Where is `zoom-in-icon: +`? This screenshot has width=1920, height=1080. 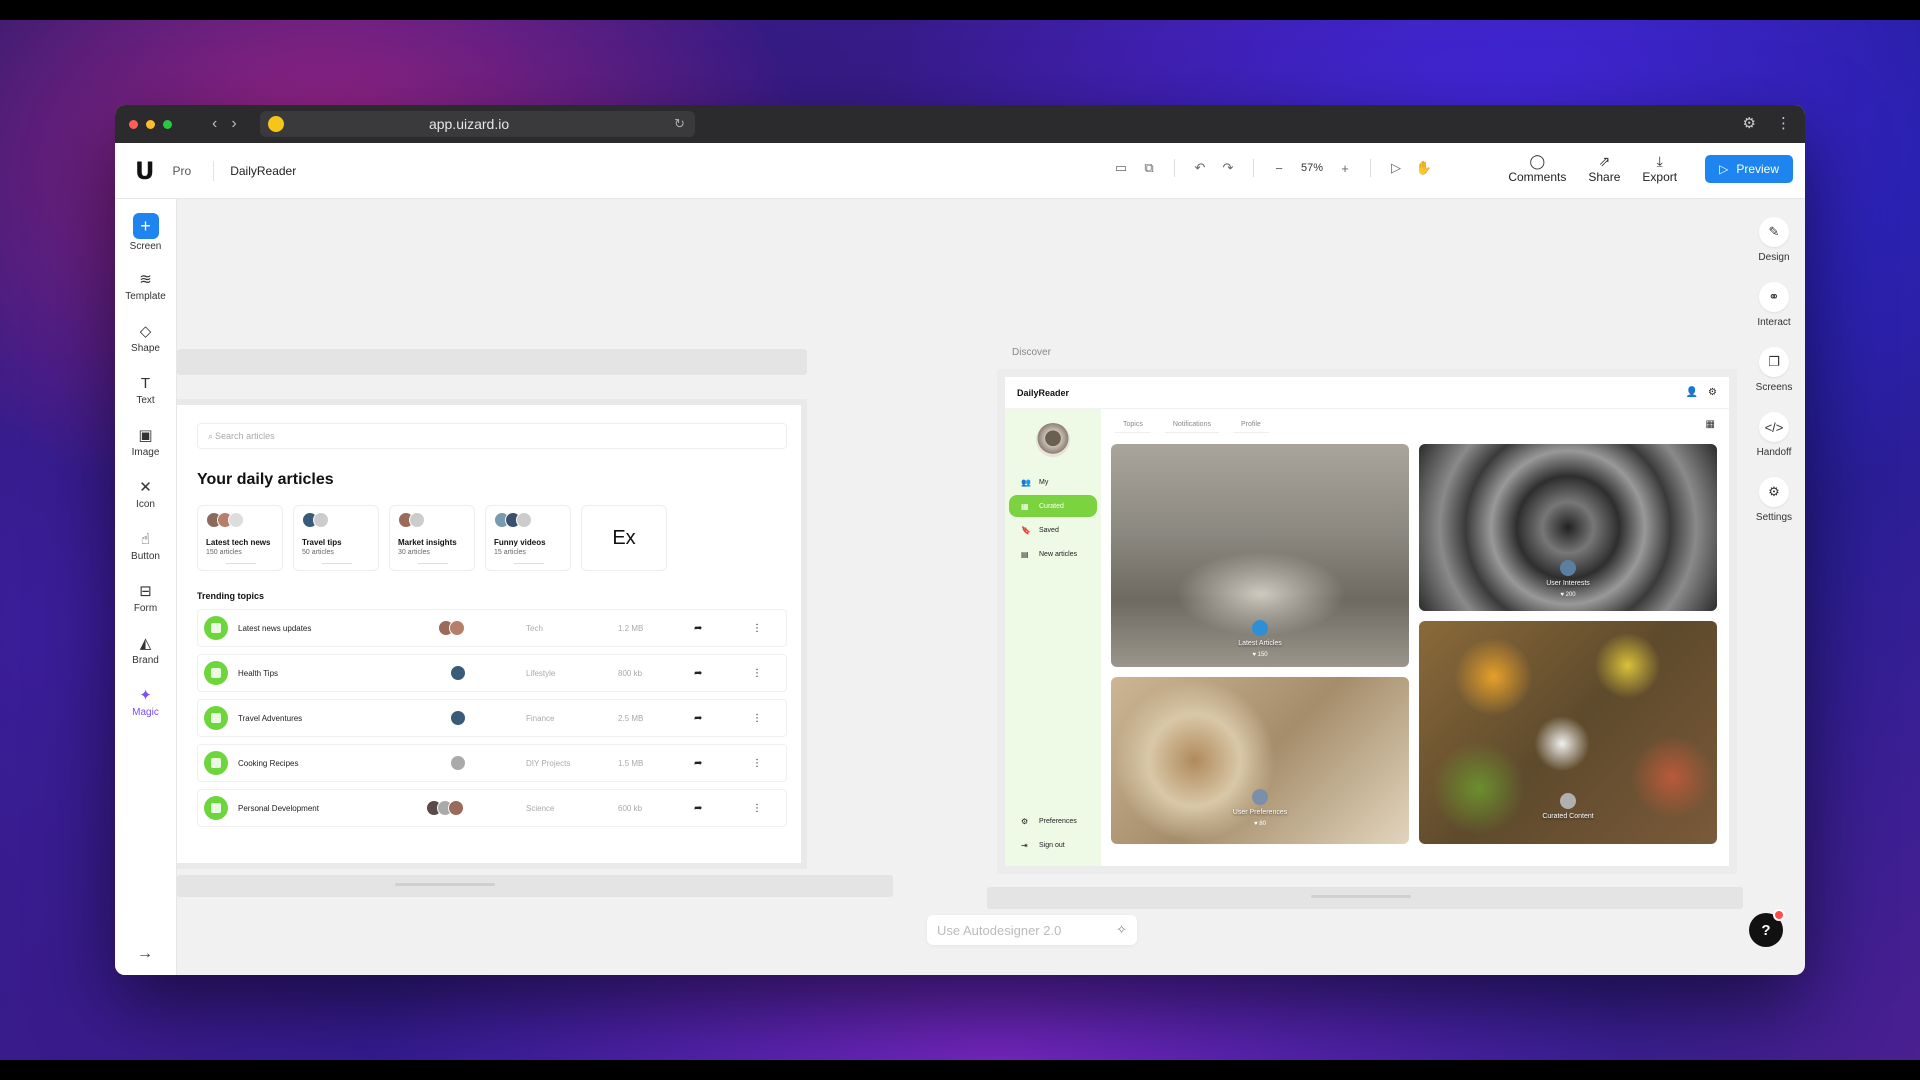 zoom-in-icon: + is located at coordinates (1345, 168).